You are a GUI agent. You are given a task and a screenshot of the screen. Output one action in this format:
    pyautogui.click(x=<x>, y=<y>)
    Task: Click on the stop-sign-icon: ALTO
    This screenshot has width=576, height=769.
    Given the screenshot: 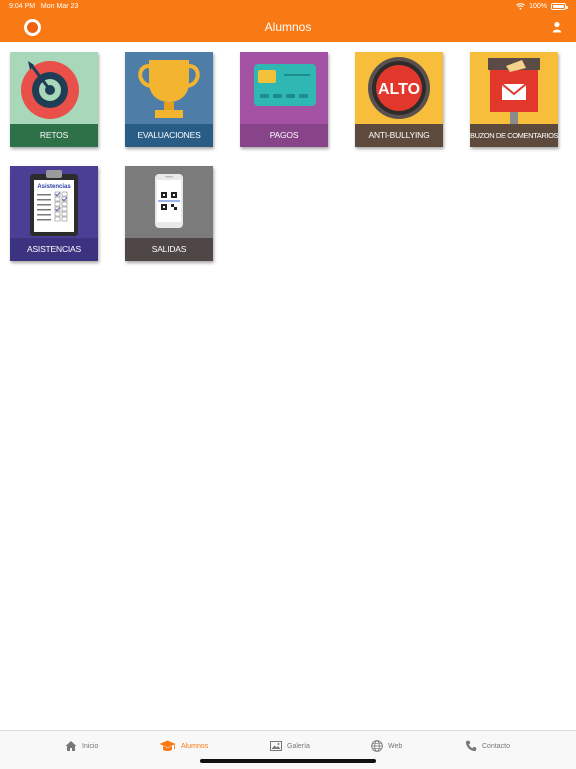 What is the action you would take?
    pyautogui.click(x=399, y=88)
    